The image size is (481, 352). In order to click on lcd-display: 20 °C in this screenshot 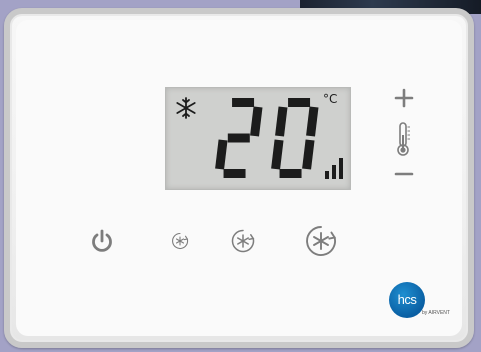, I will do `click(258, 138)`.